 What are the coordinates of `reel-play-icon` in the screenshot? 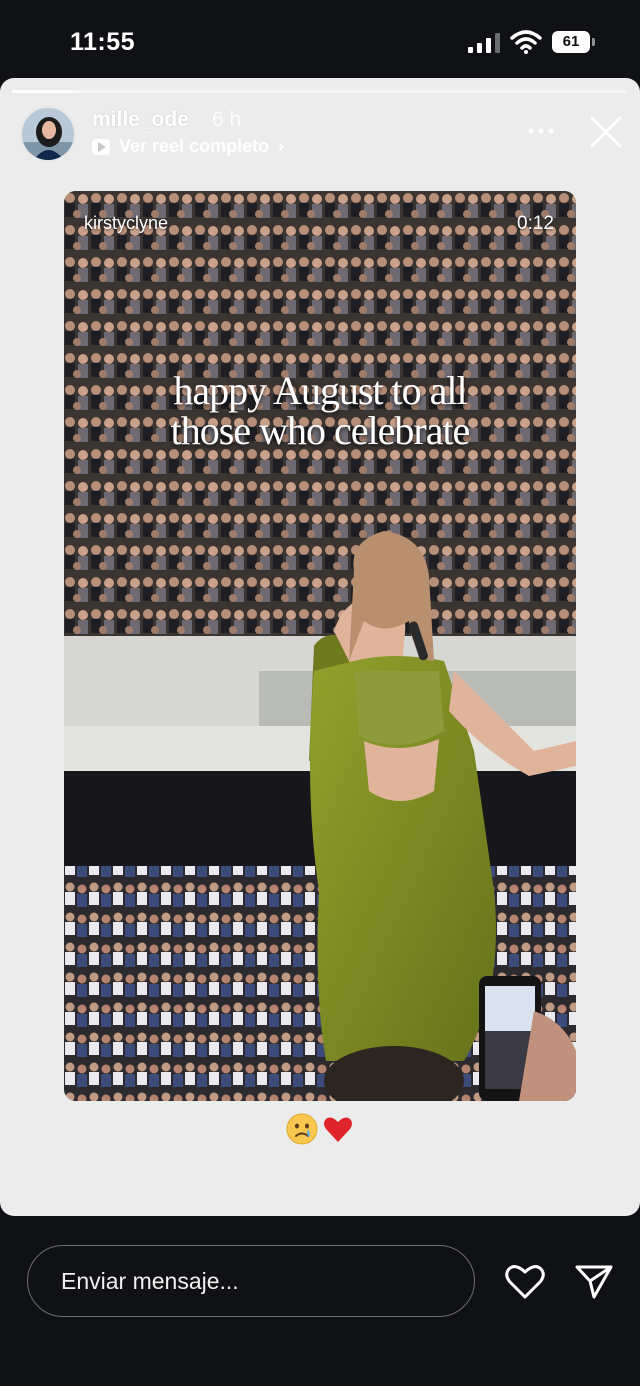 It's located at (101, 146).